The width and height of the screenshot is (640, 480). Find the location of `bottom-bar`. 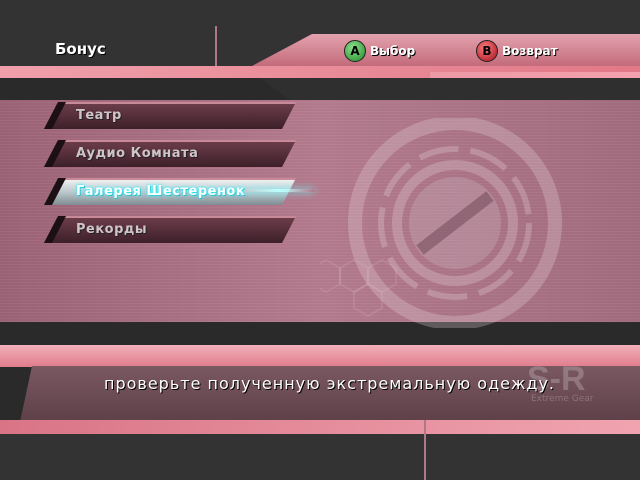

bottom-bar is located at coordinates (320, 457).